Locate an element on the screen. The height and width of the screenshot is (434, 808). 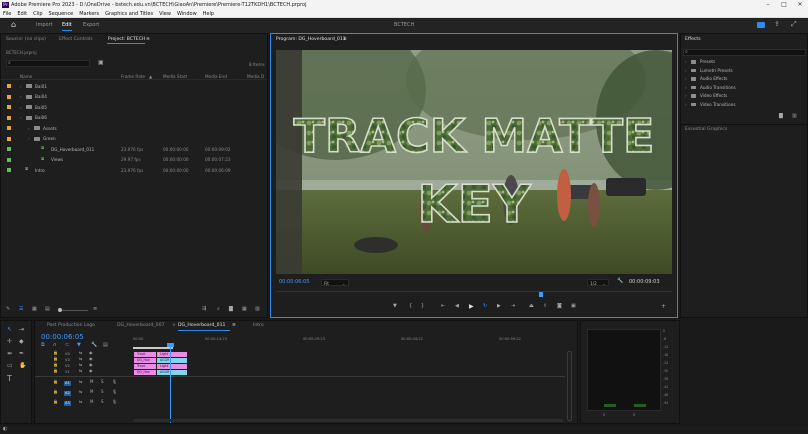
track-label: A1 is located at coordinates (67, 383).